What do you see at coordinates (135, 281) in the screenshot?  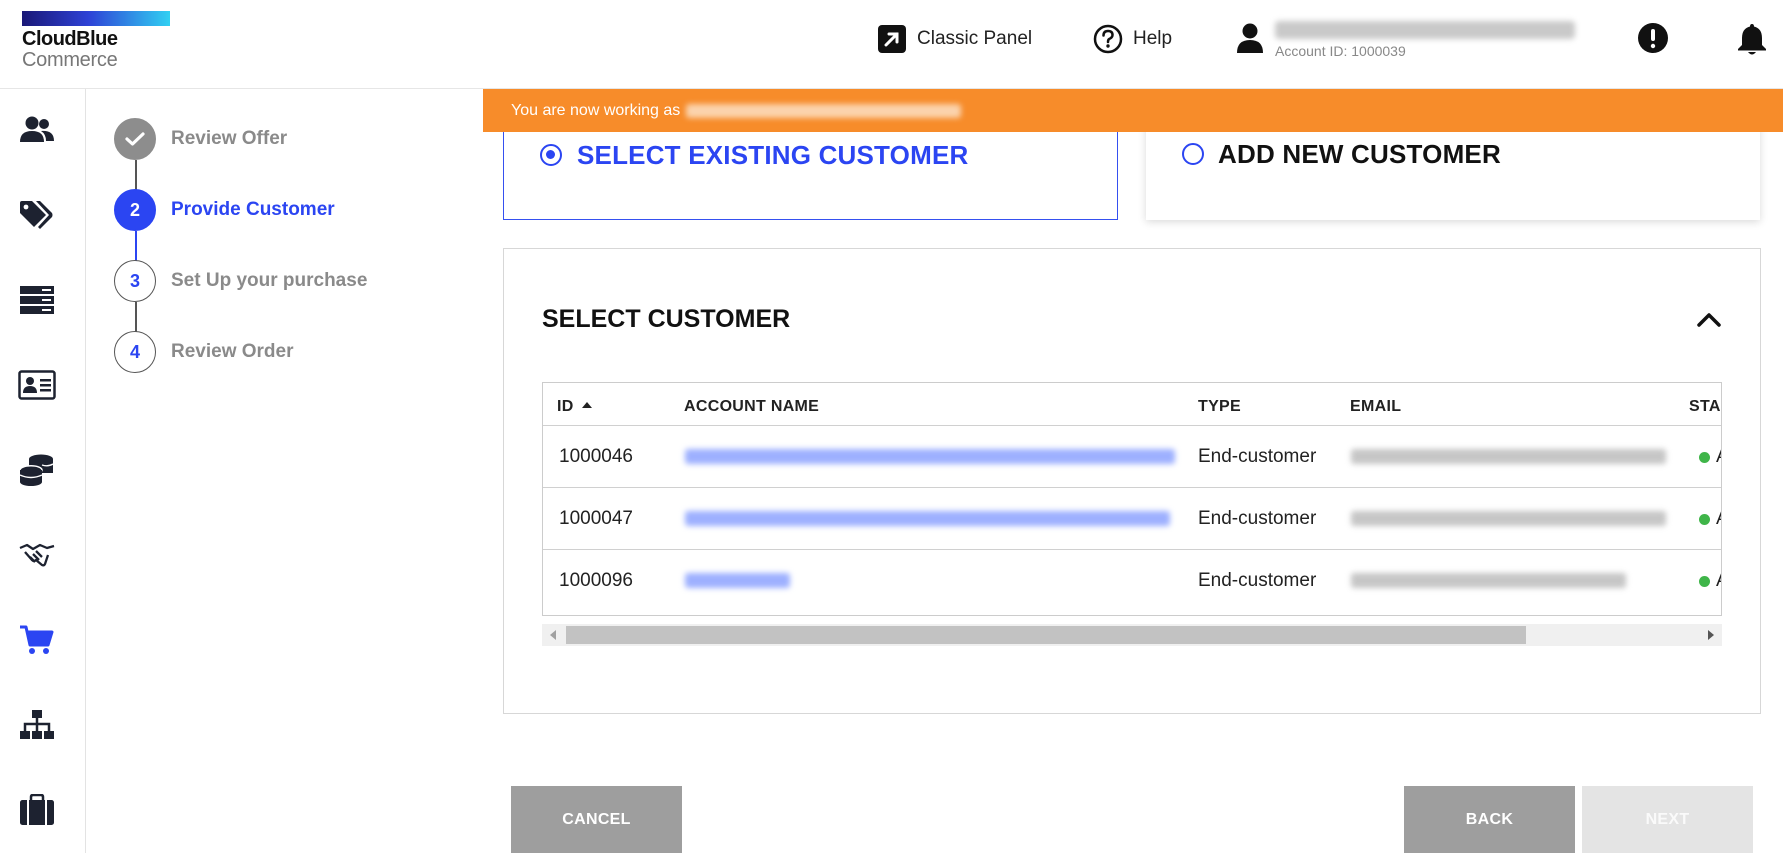 I see `step-3-number: 3` at bounding box center [135, 281].